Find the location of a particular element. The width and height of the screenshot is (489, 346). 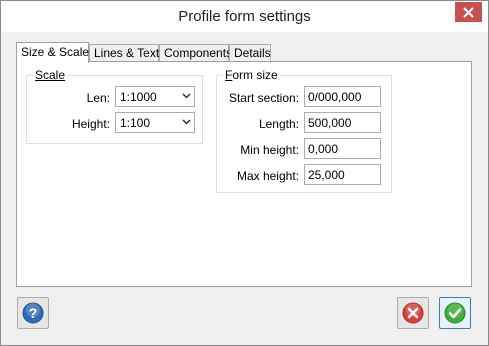

len-scale-value: 1:1000 is located at coordinates (138, 97).